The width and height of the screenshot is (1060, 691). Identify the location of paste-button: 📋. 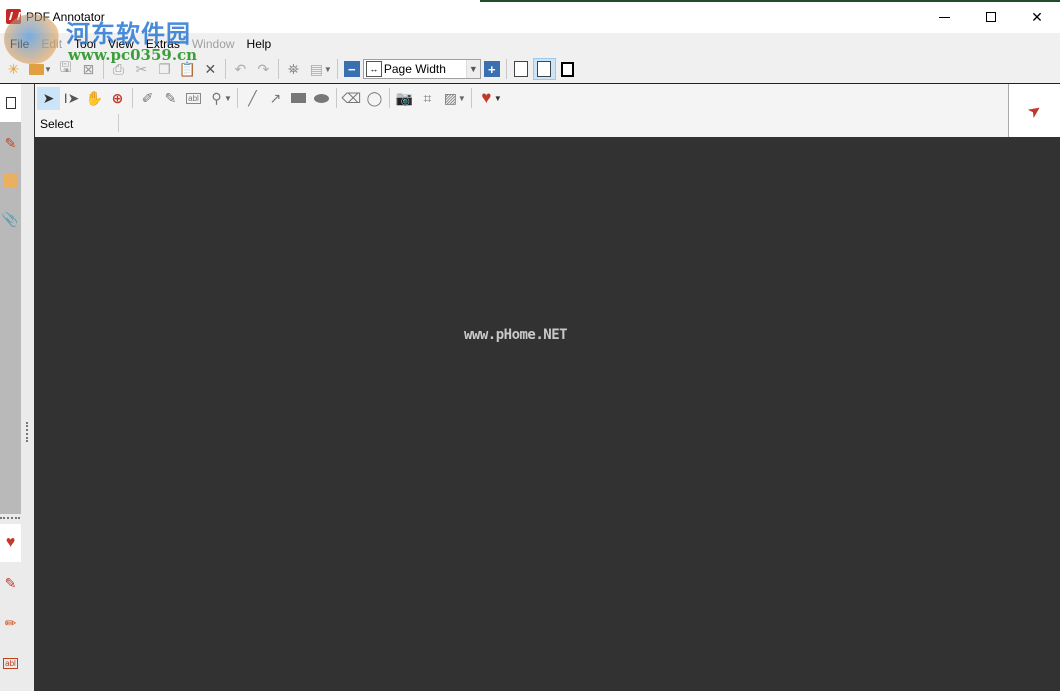
(187, 69).